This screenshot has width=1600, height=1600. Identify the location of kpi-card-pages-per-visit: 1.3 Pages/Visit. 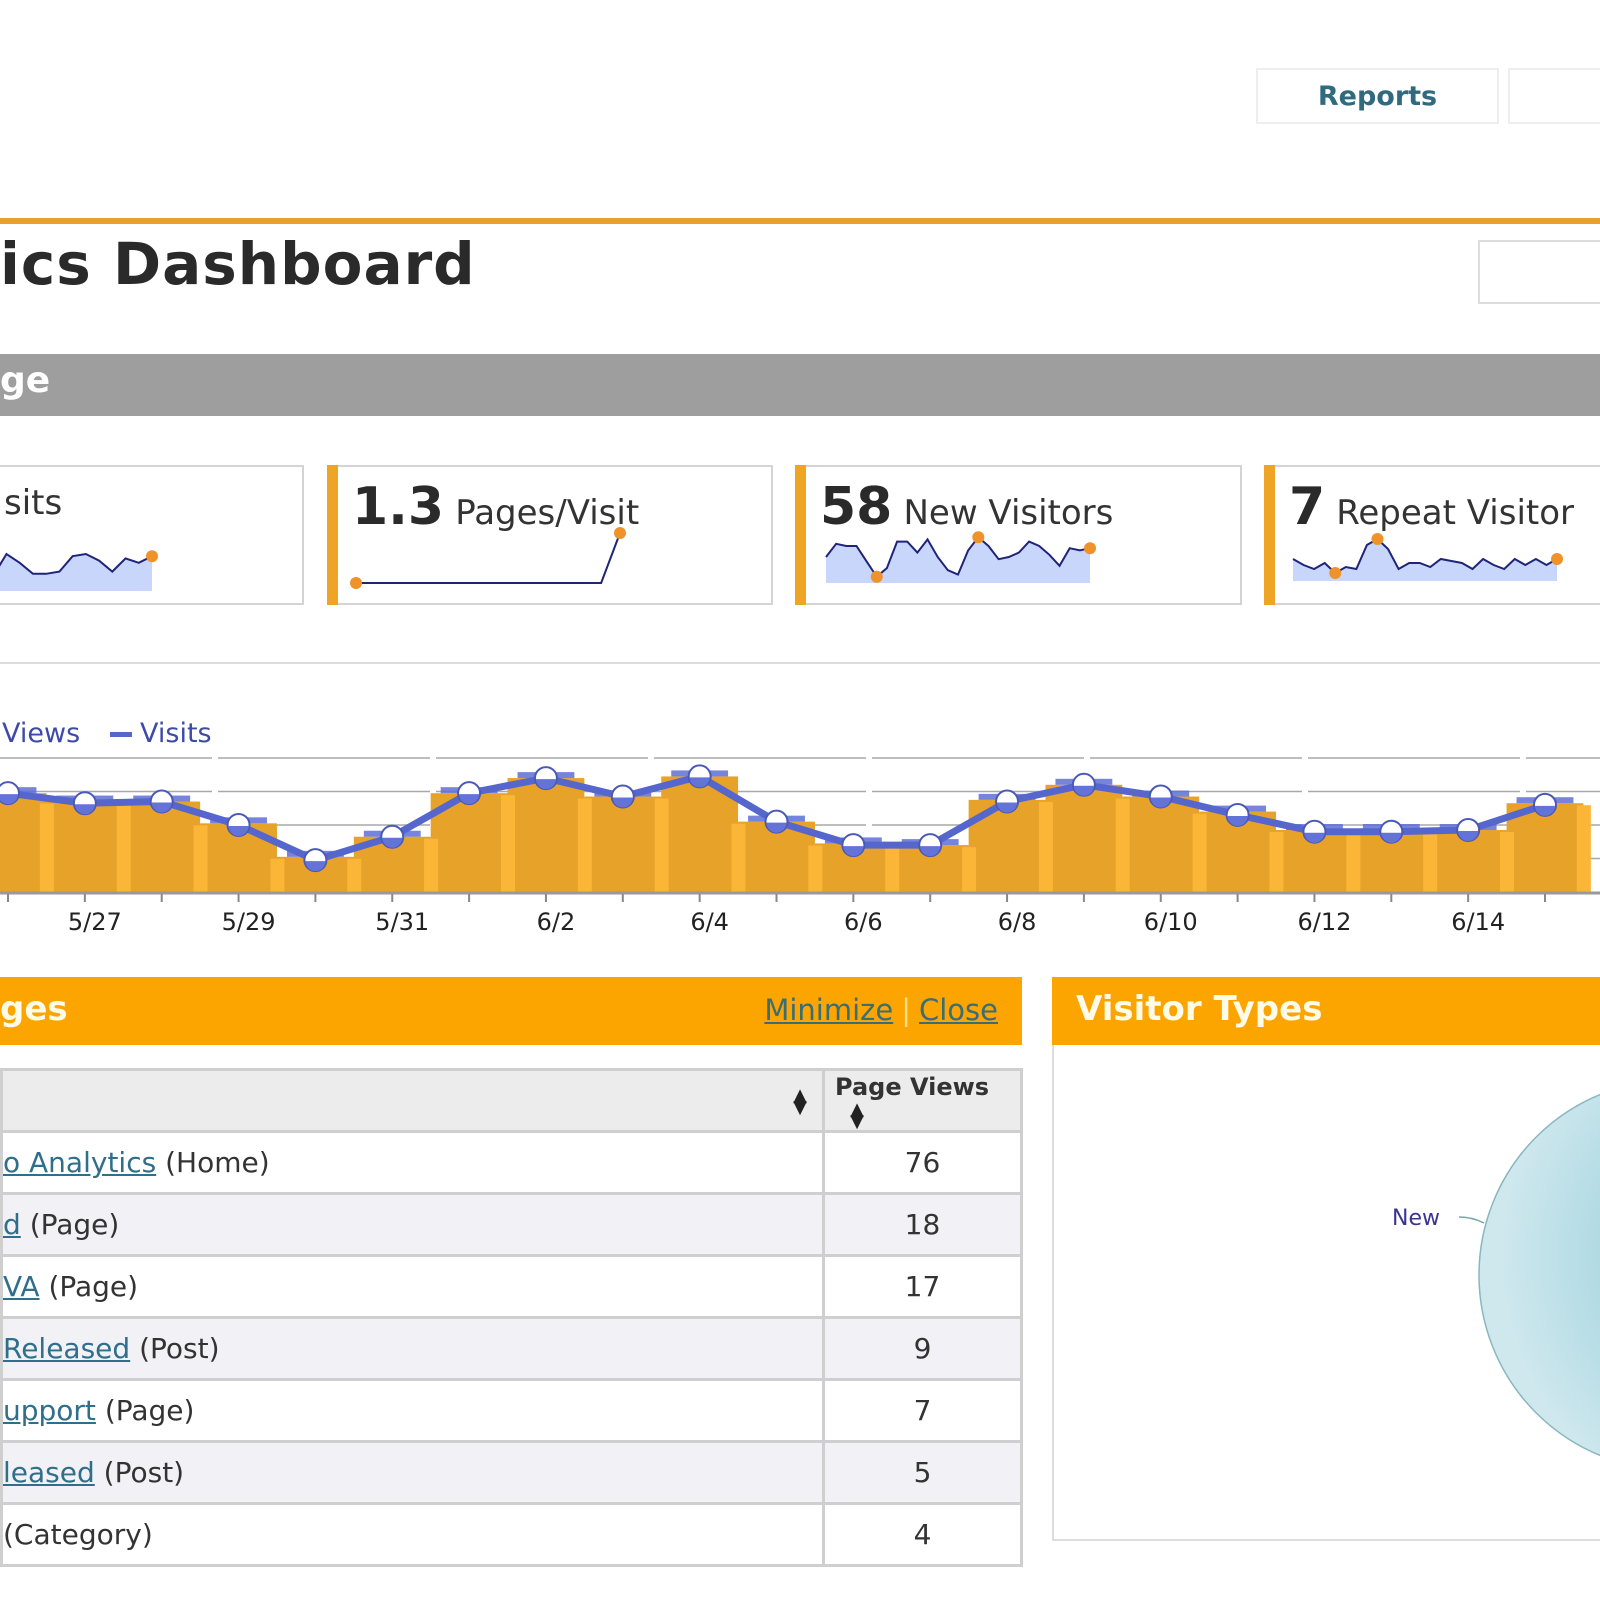
(555, 535).